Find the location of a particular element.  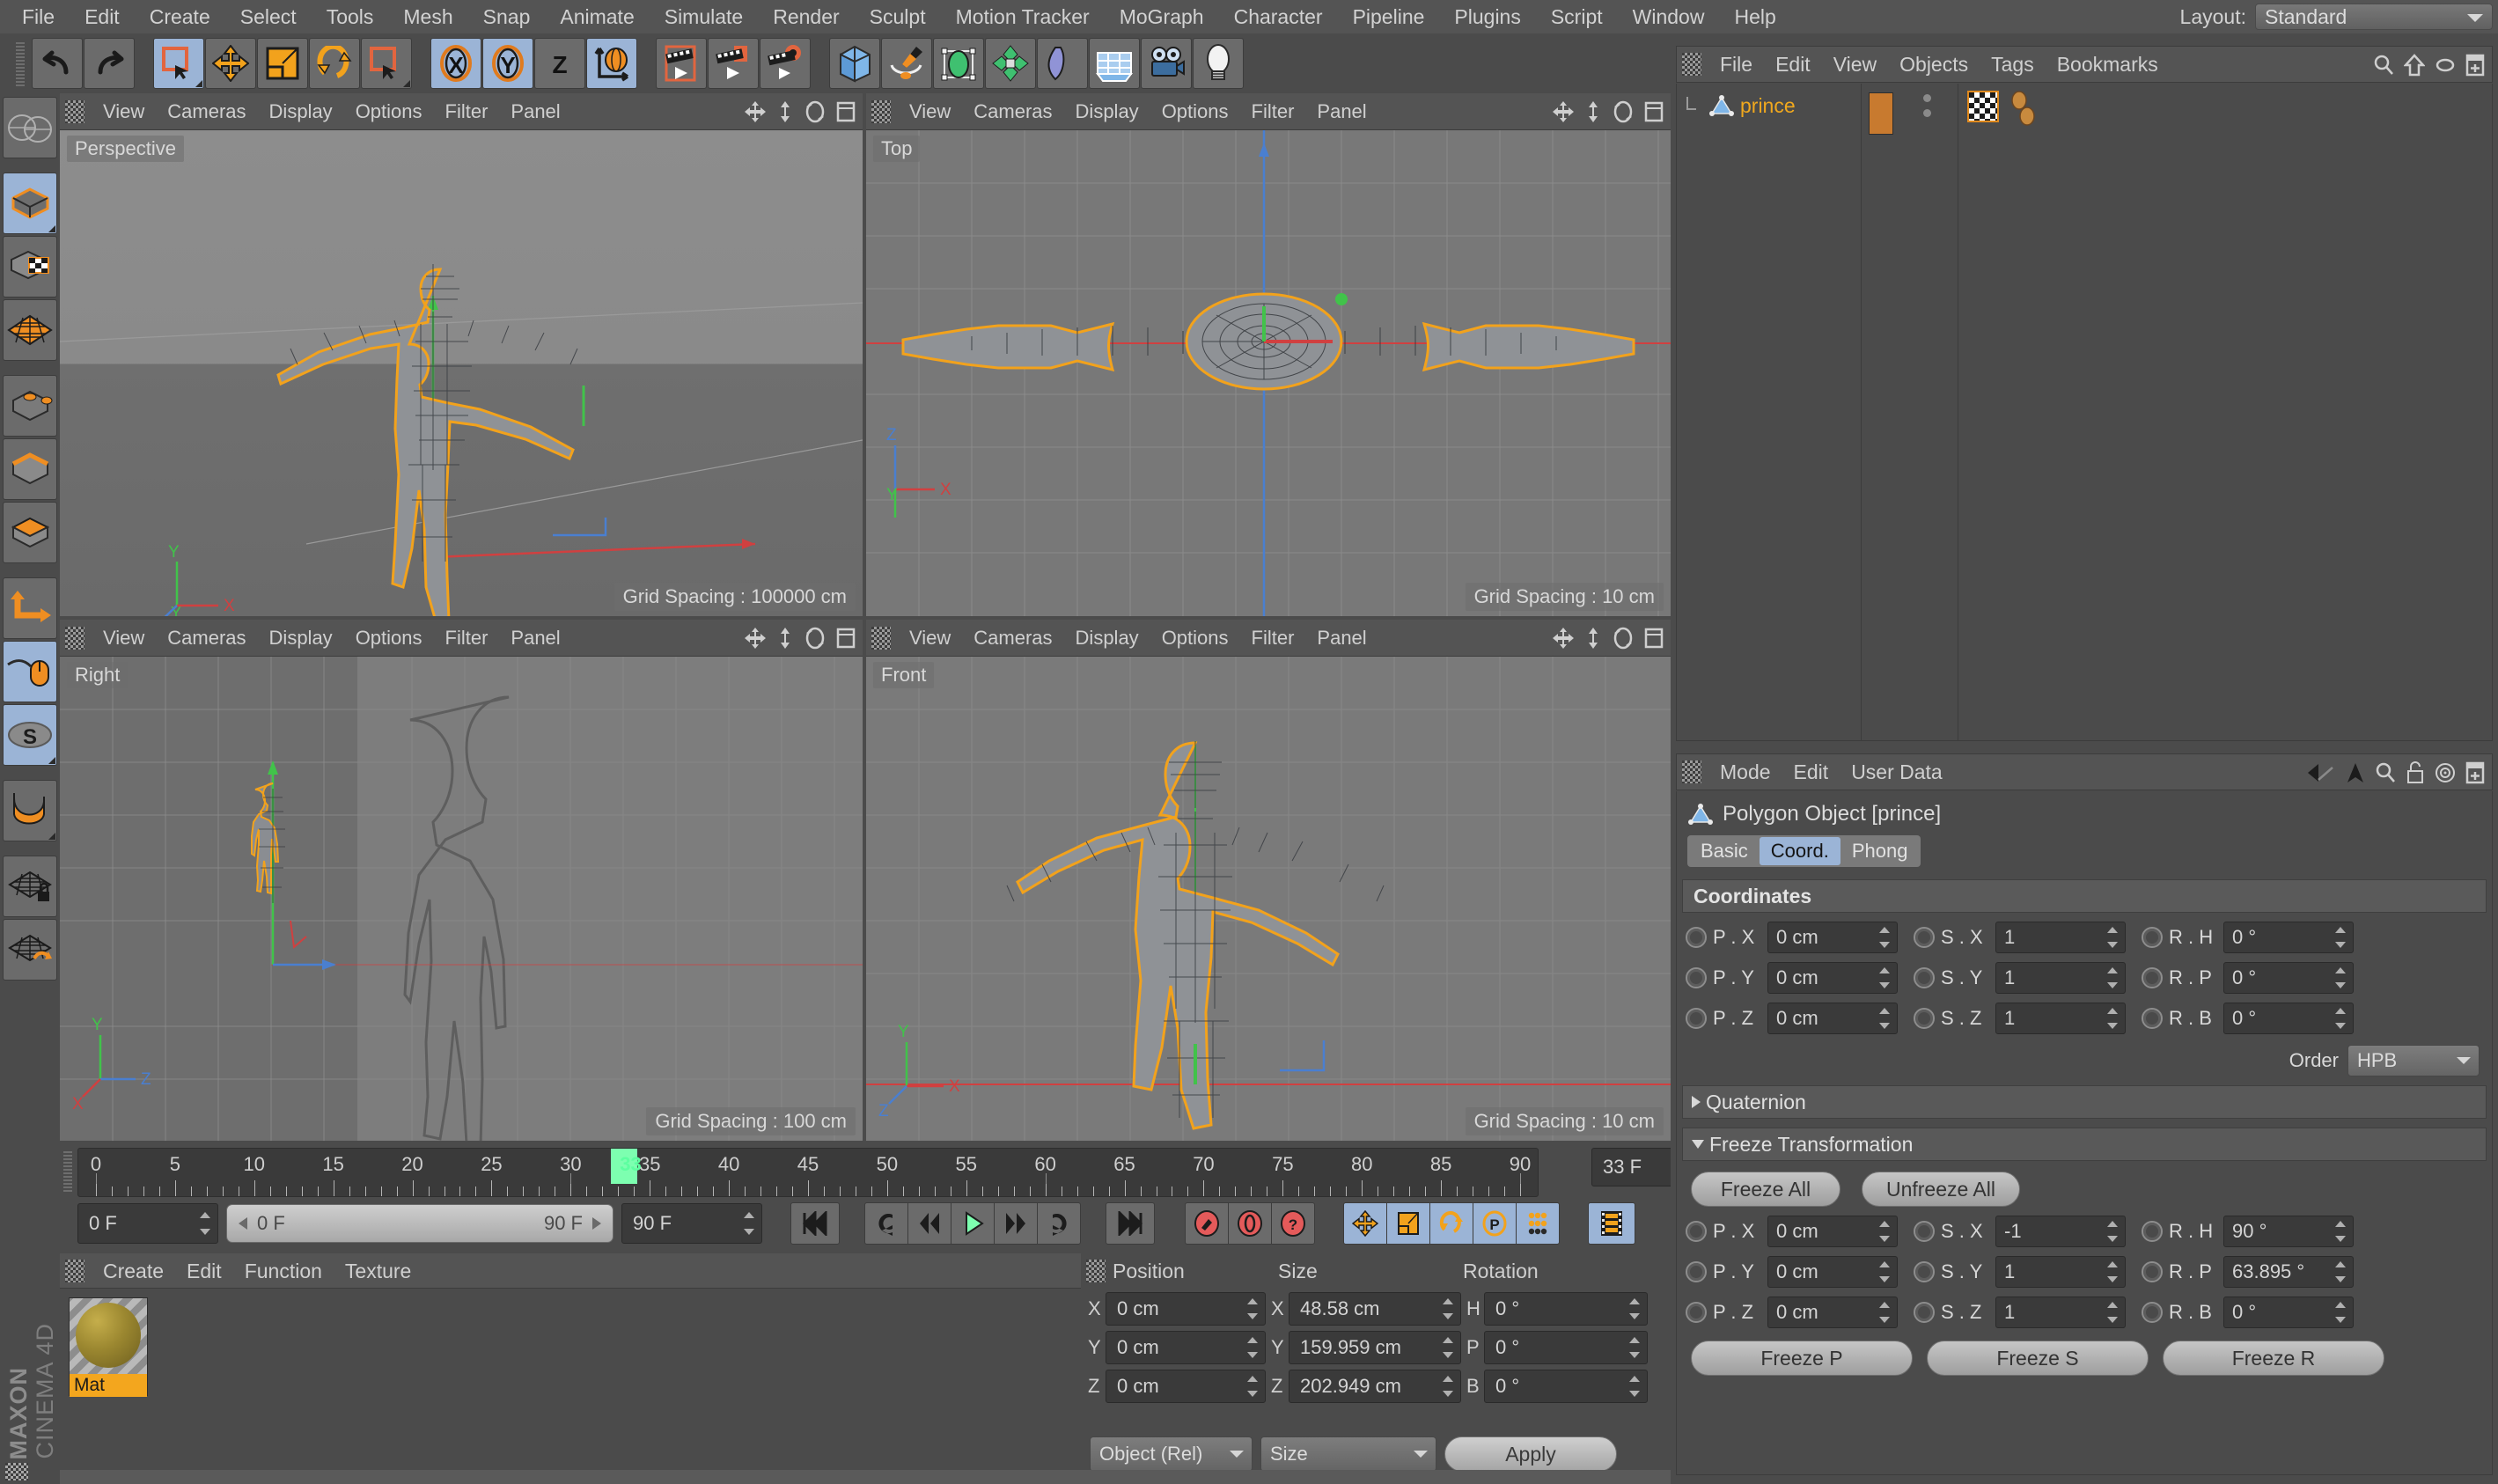

render-view-button is located at coordinates (682, 63).